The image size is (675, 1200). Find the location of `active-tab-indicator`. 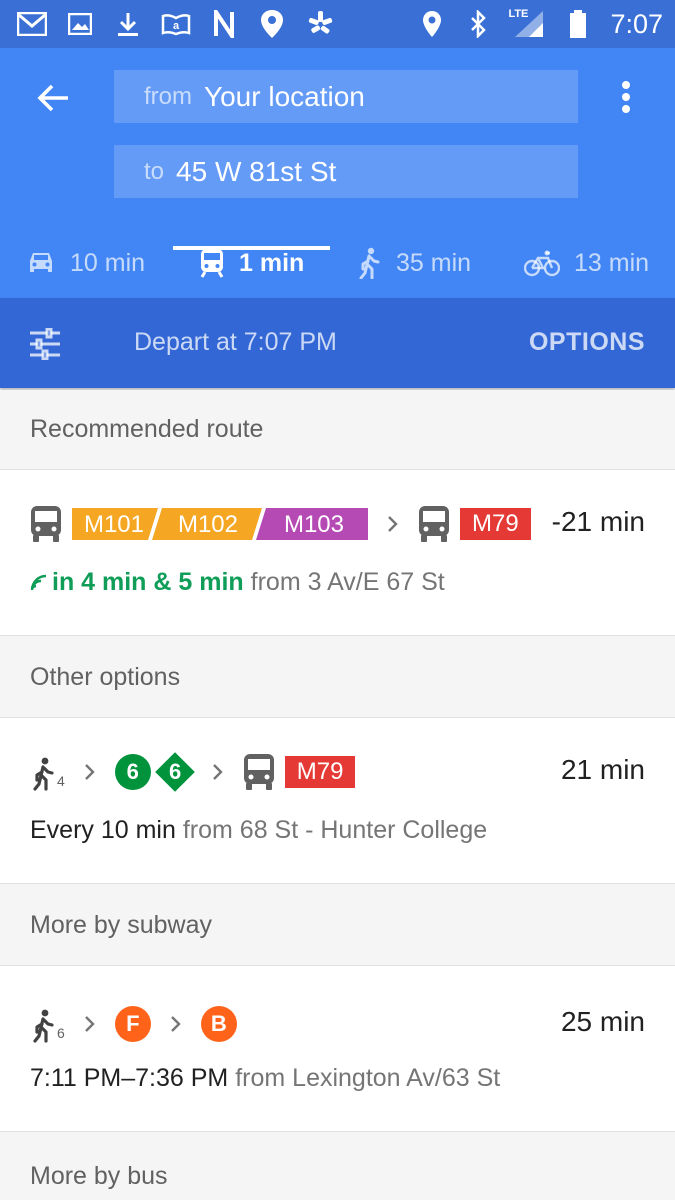

active-tab-indicator is located at coordinates (251, 248).